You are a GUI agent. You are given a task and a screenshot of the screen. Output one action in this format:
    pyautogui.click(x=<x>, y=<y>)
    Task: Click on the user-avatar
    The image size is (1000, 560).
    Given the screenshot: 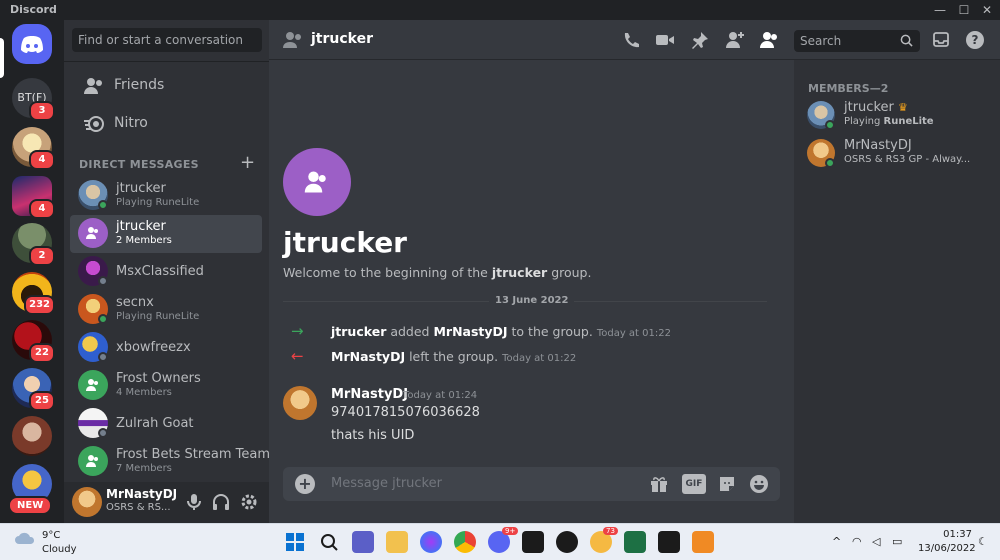 What is the action you would take?
    pyautogui.click(x=87, y=502)
    